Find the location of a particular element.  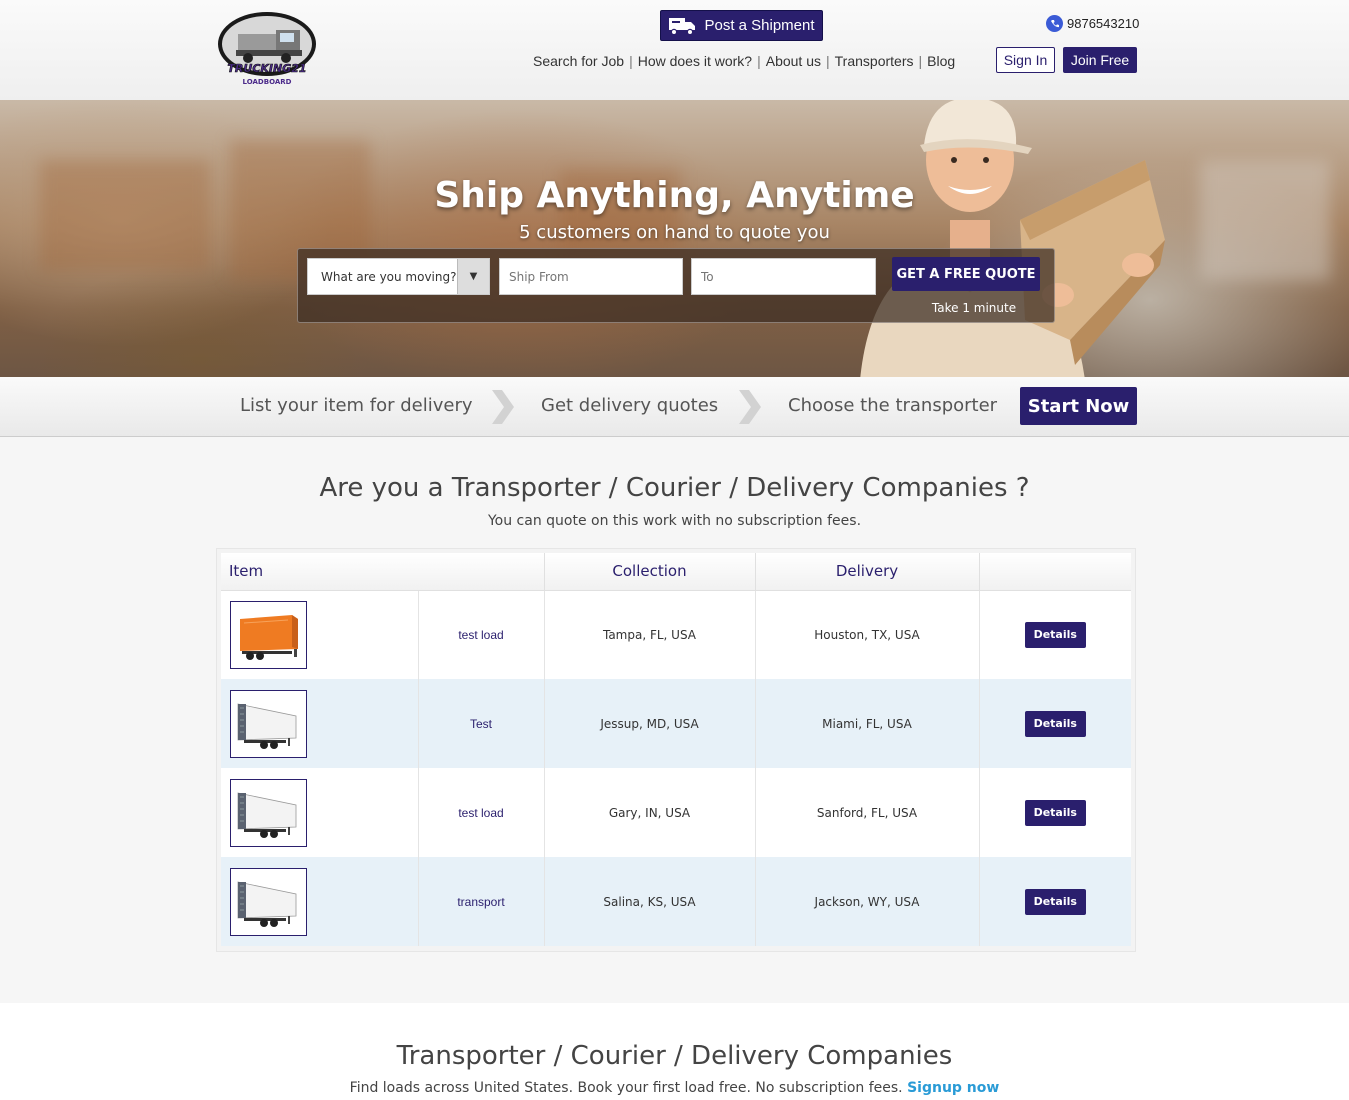

table-header-row: Item Collection Delivery is located at coordinates (676, 572).